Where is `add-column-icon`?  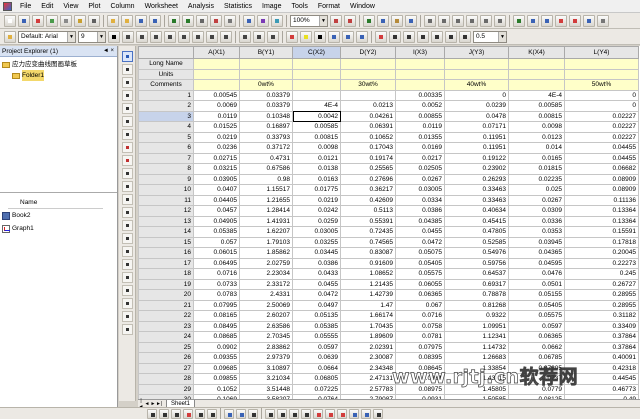 add-column-icon is located at coordinates (369, 20).